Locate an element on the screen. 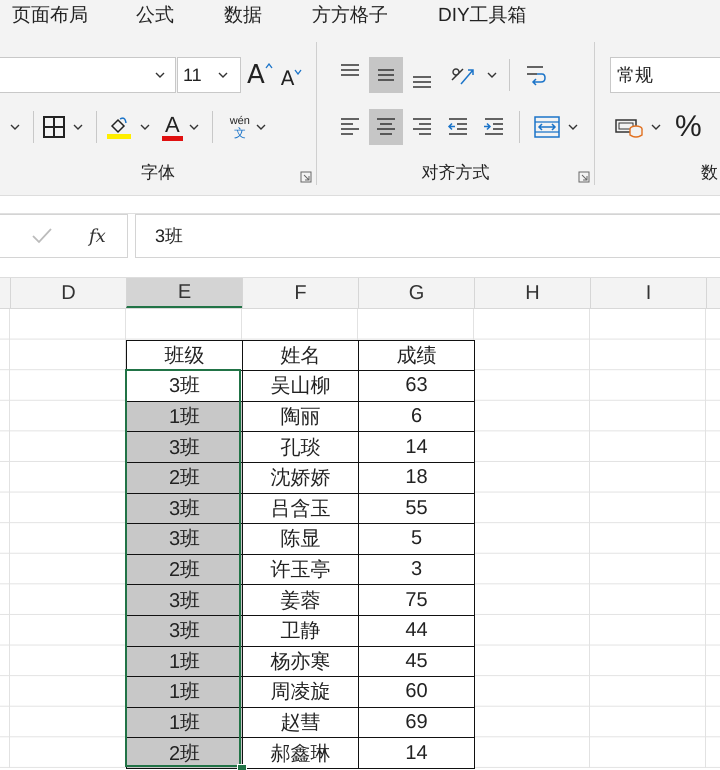  table-cell: 45 is located at coordinates (416, 662).